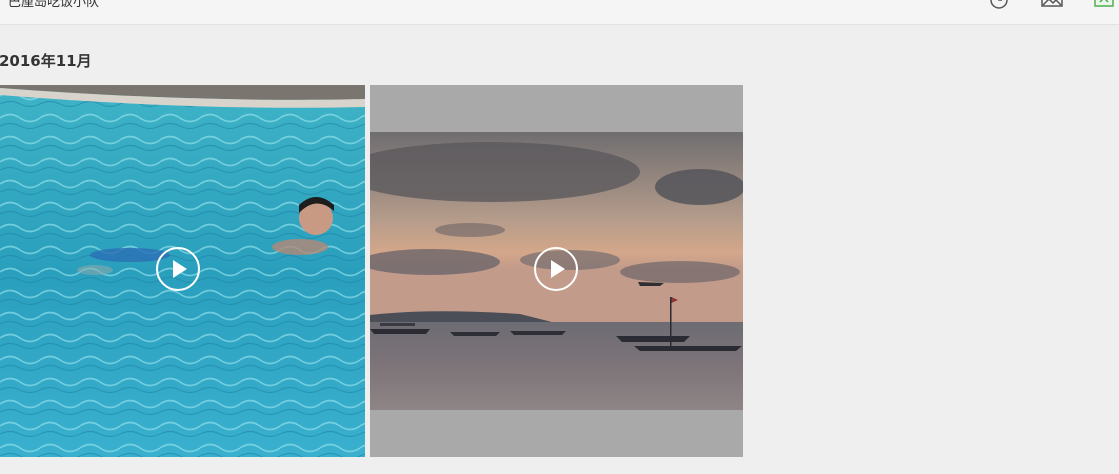 The image size is (1119, 474). I want to click on chat-header: 巴厘岛吃饭小队, so click(559, 12).